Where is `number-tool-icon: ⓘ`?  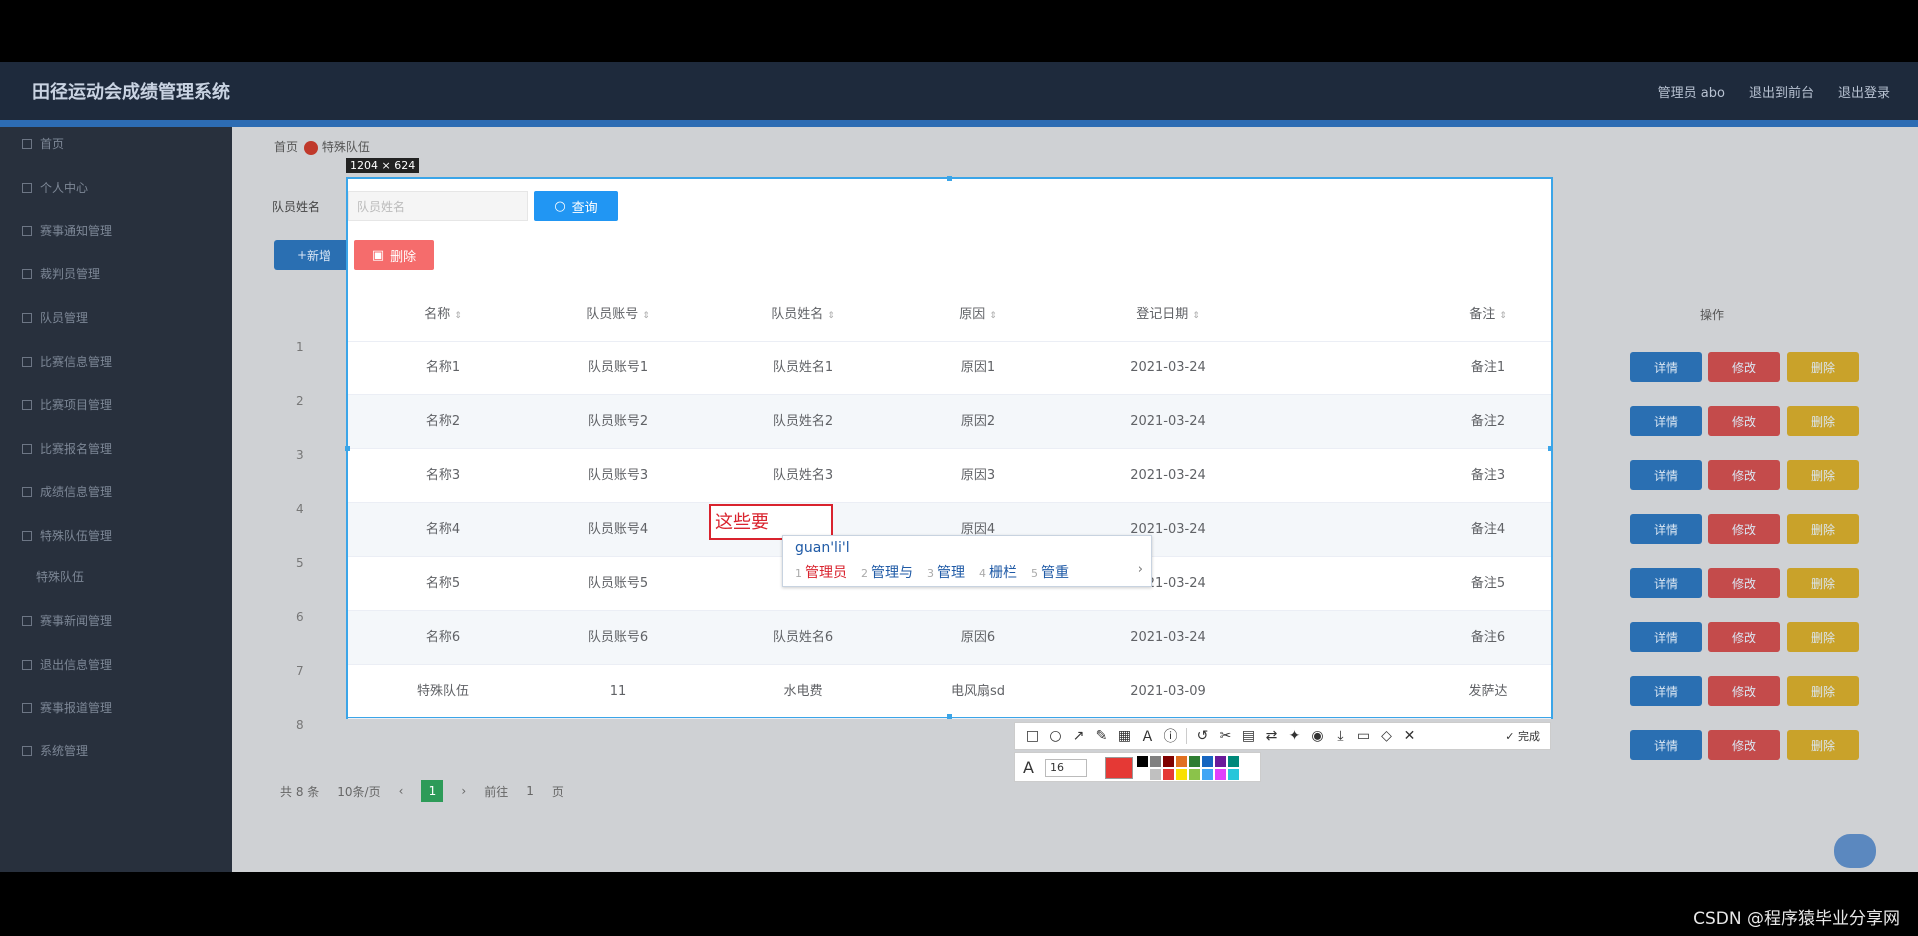
number-tool-icon: ⓘ is located at coordinates (1170, 736).